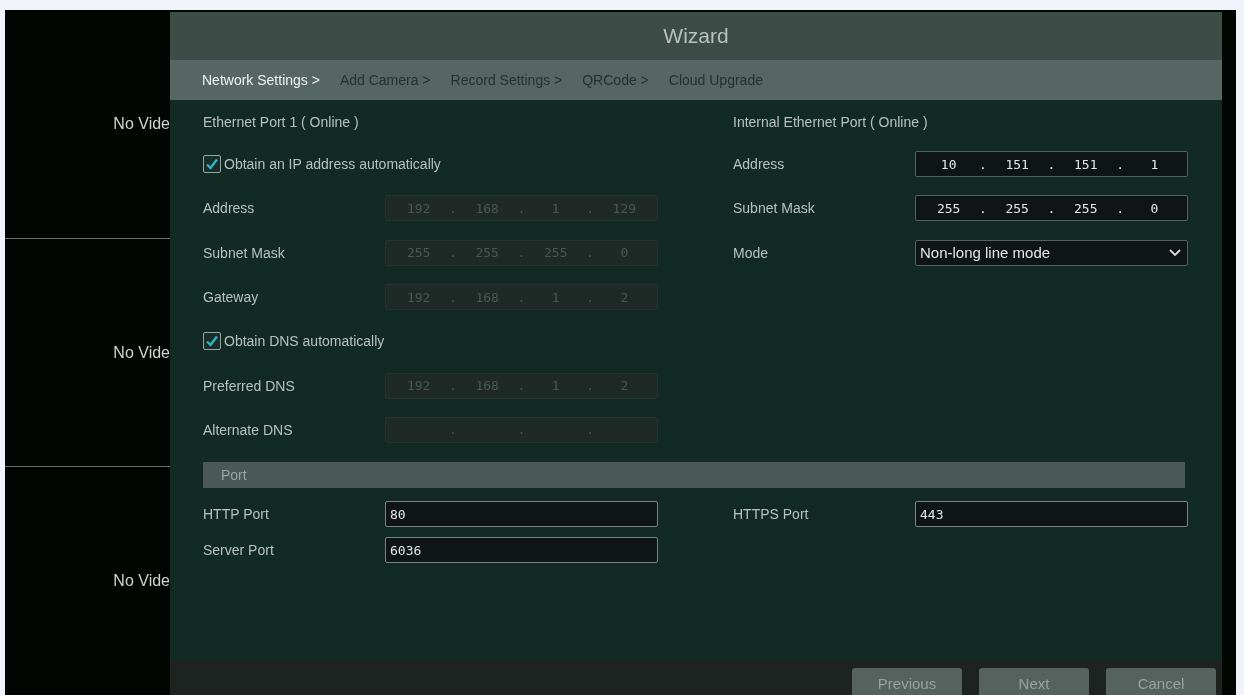 Image resolution: width=1244 pixels, height=695 pixels. What do you see at coordinates (696, 36) in the screenshot?
I see `dialog-title: Wizard` at bounding box center [696, 36].